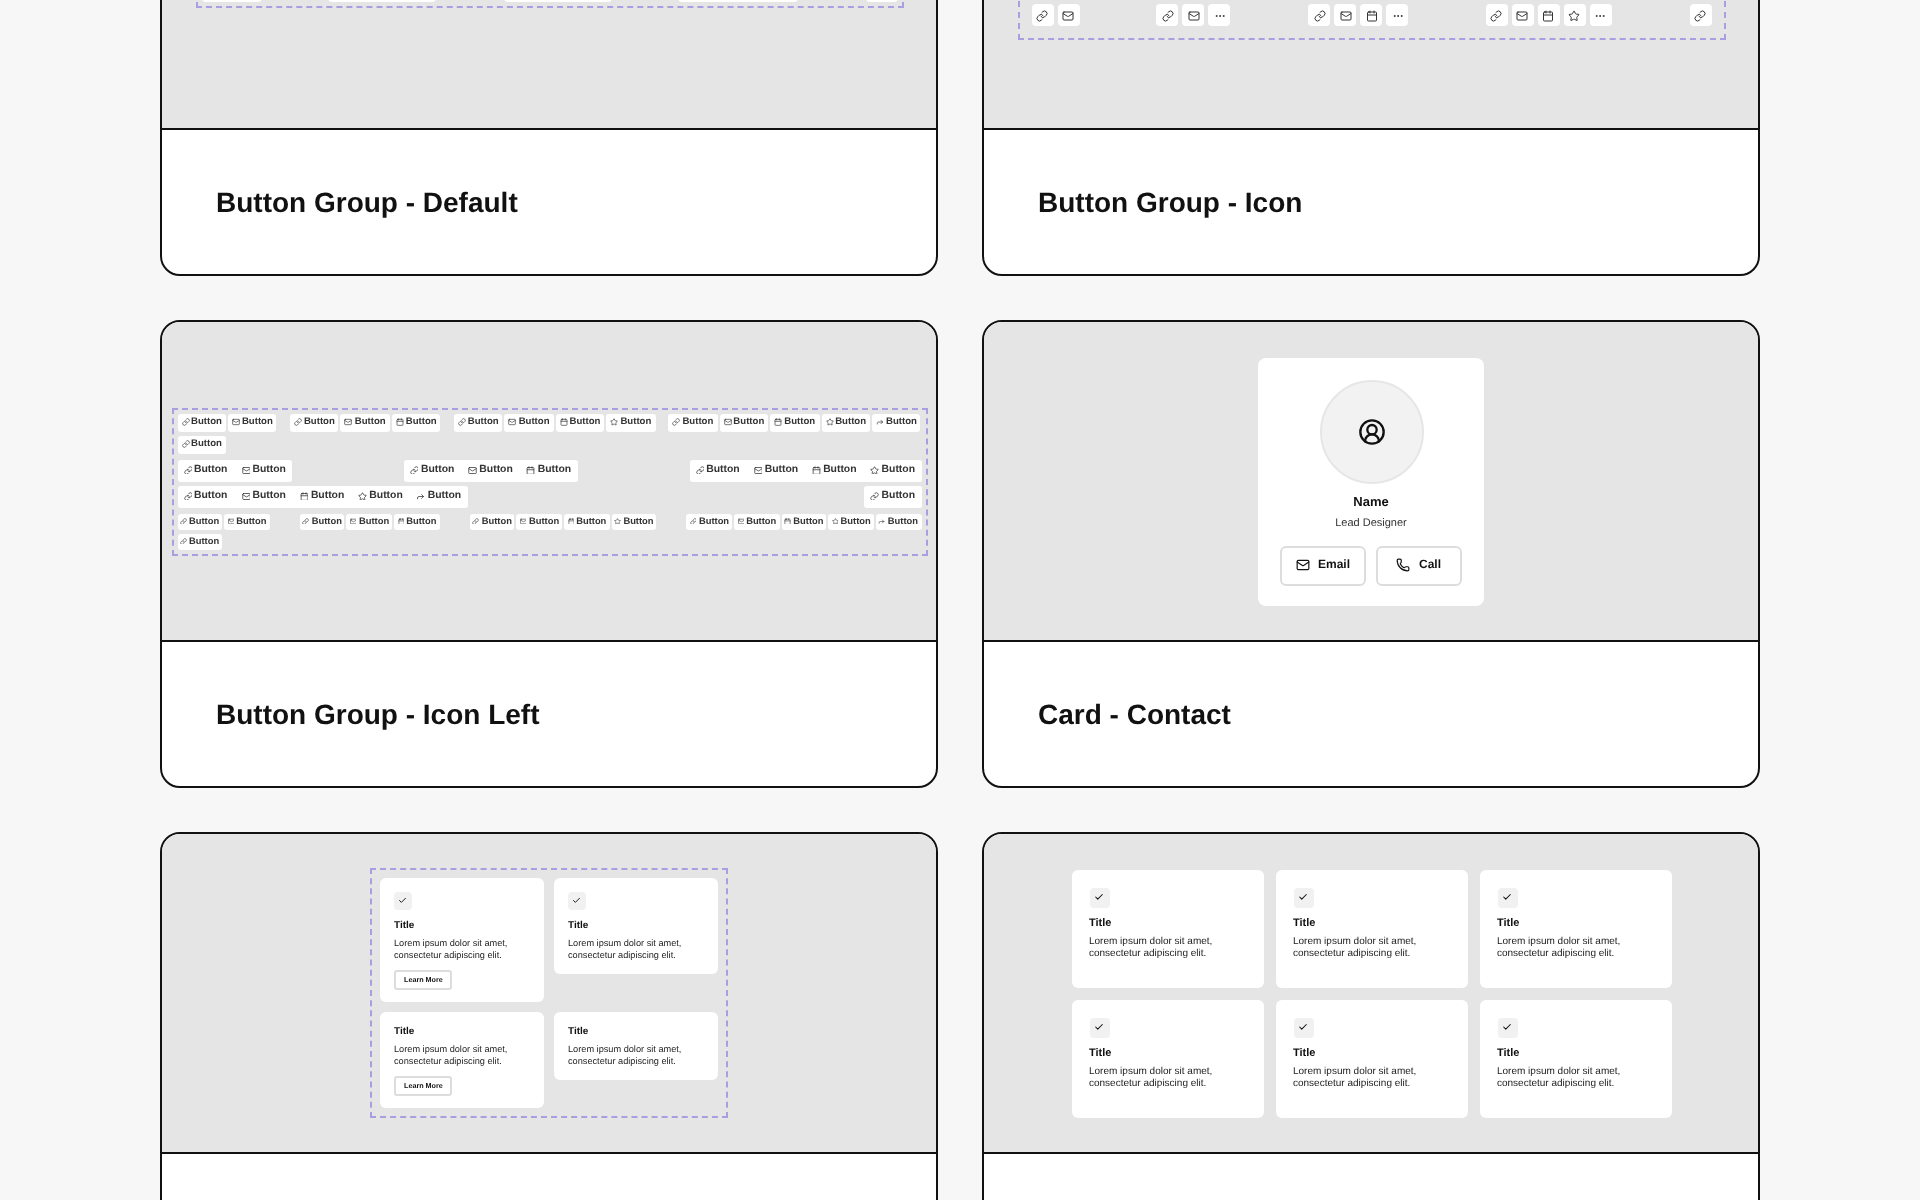 This screenshot has height=1200, width=1920. Describe the element at coordinates (1134, 714) in the screenshot. I see `card-label: Card - Contact` at that location.